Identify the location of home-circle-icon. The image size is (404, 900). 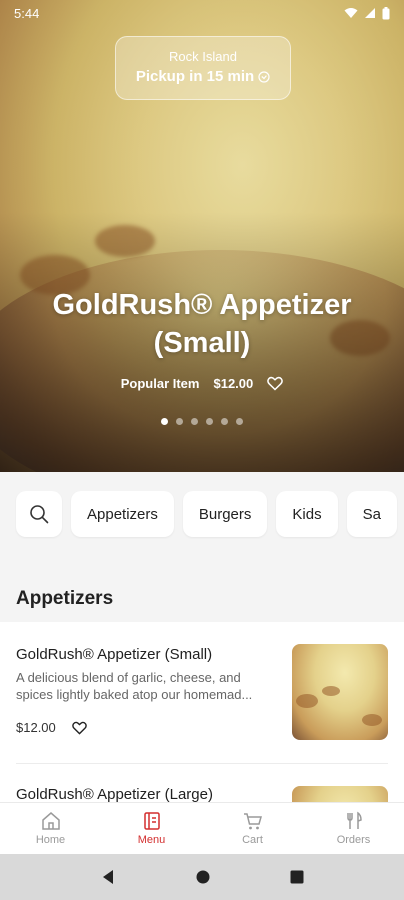
(203, 877).